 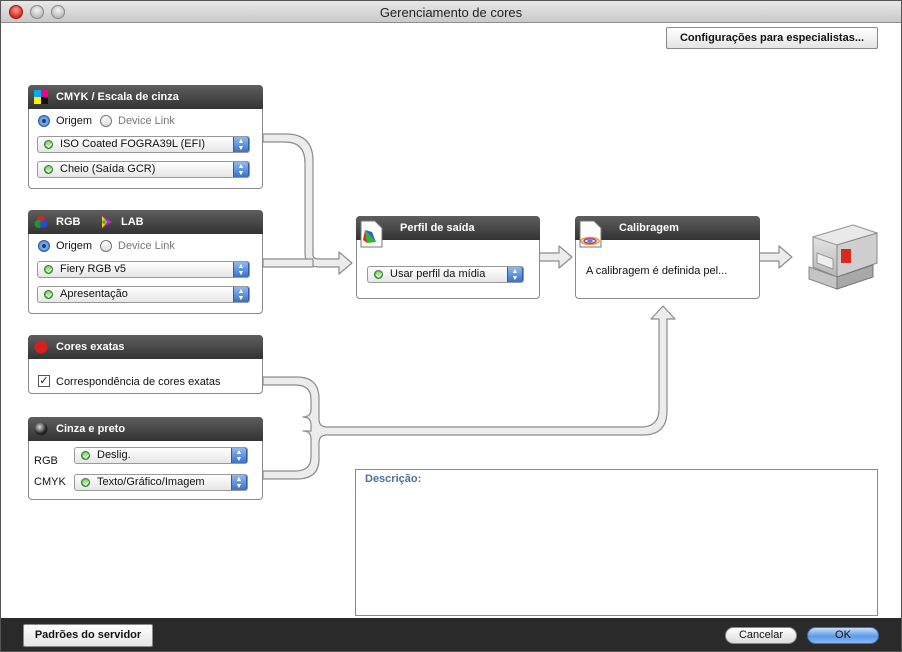 I want to click on cmyk-profile-select: ISO Coated FOGRA39L (EFI) ▲ ▼, so click(x=143, y=144).